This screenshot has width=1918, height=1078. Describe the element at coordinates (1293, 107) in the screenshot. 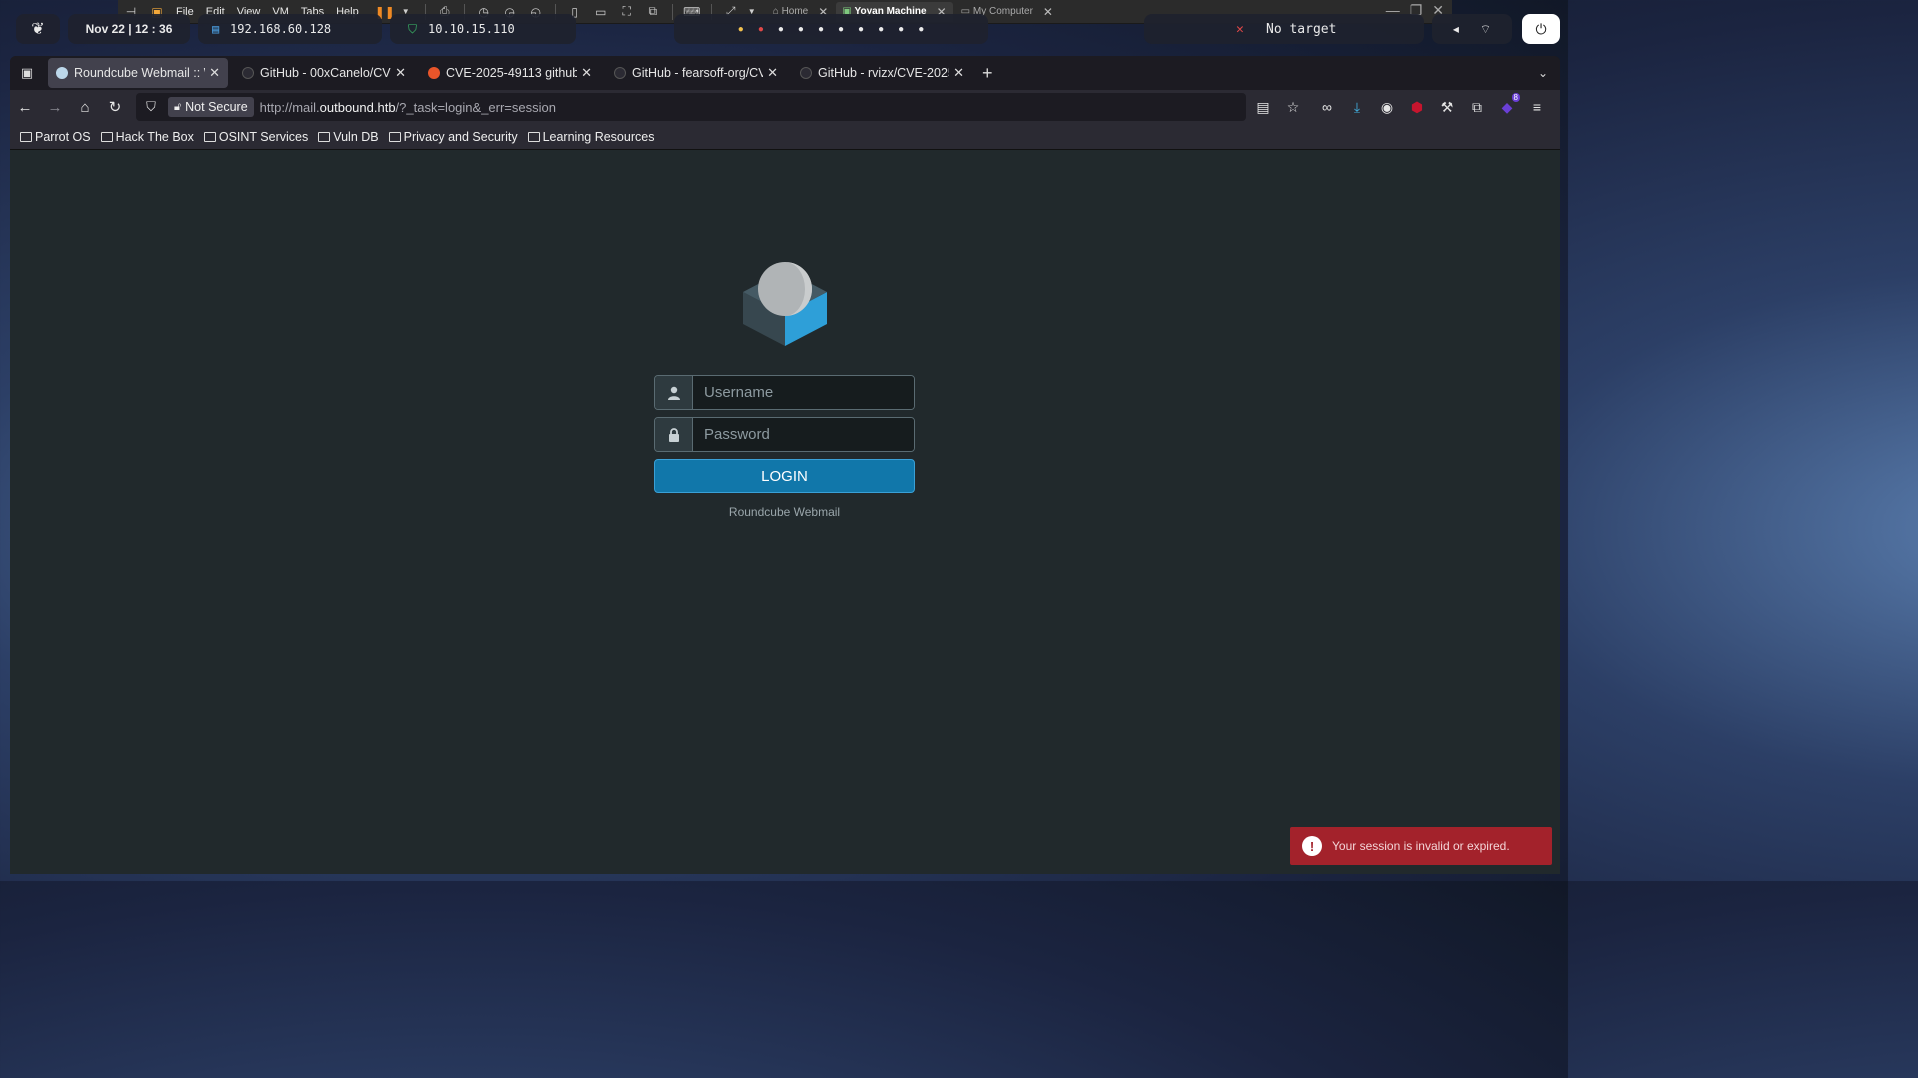

I see `bookmark-star-icon: ☆` at that location.